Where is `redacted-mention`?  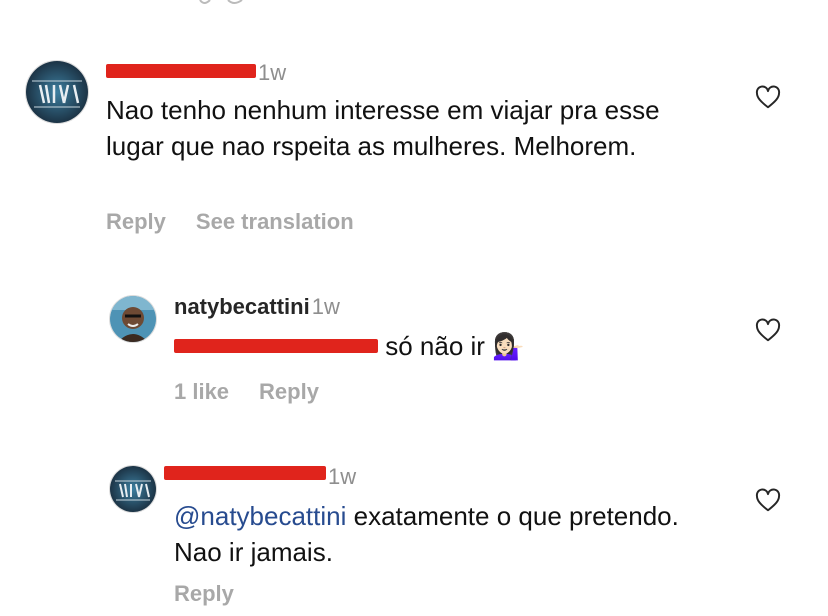 redacted-mention is located at coordinates (276, 346).